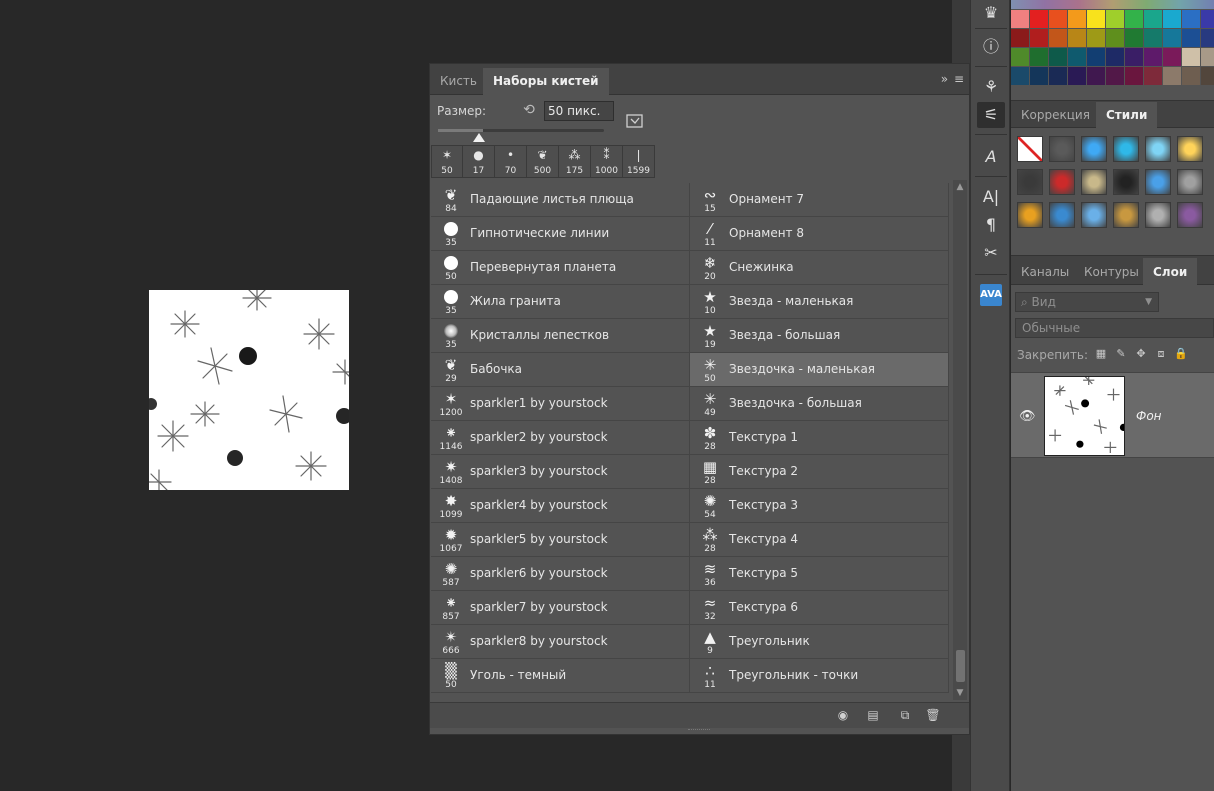 This screenshot has height=791, width=1214. What do you see at coordinates (639, 161) in the screenshot?
I see `recent-brush: ❘ 1599` at bounding box center [639, 161].